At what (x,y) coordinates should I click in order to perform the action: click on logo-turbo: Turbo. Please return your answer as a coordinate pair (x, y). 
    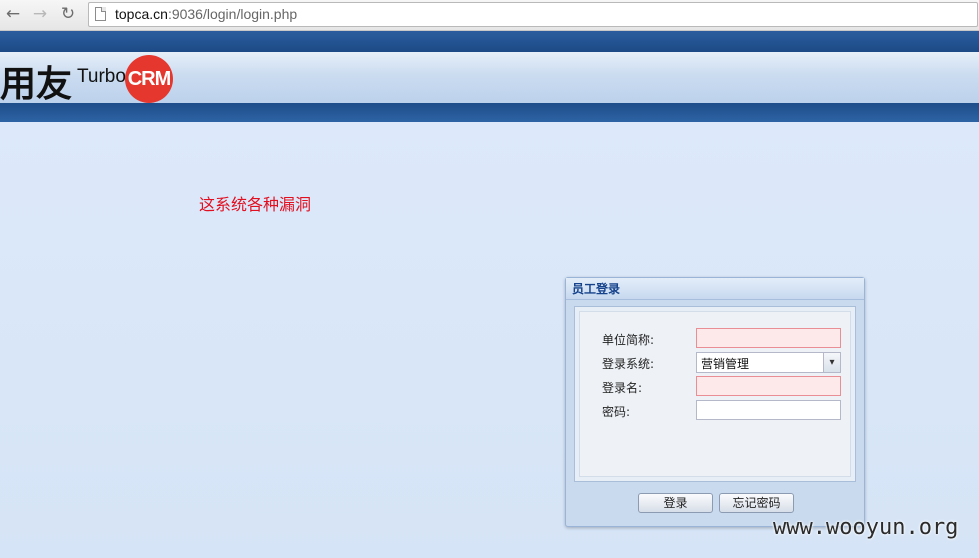
    Looking at the image, I should click on (101, 76).